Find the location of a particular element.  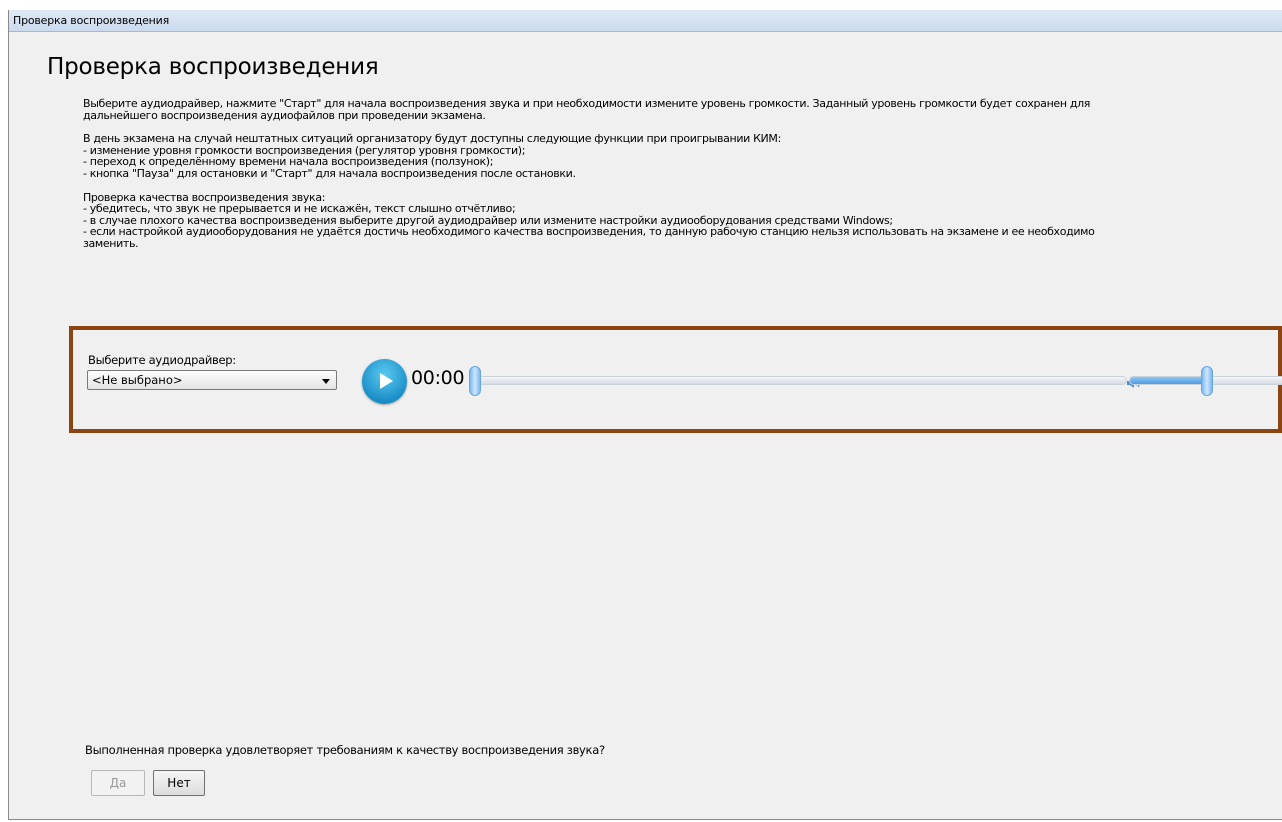

volume-slider-handle is located at coordinates (1207, 381).